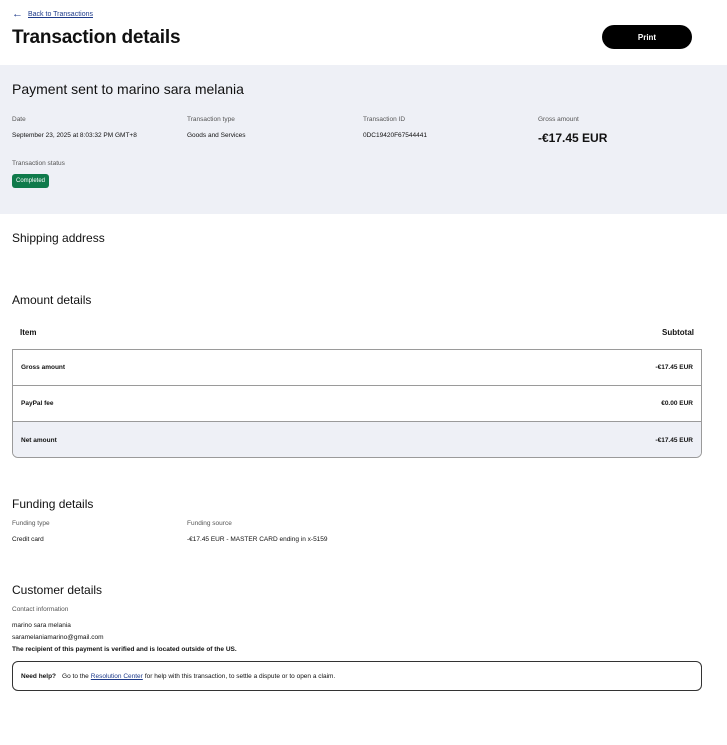 The width and height of the screenshot is (727, 745). What do you see at coordinates (209, 523) in the screenshot?
I see `funding-source-label: Funding source` at bounding box center [209, 523].